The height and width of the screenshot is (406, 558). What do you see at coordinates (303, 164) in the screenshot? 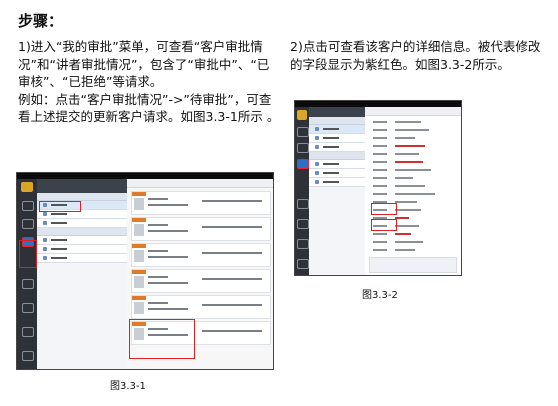
I see `my-approval-icon` at bounding box center [303, 164].